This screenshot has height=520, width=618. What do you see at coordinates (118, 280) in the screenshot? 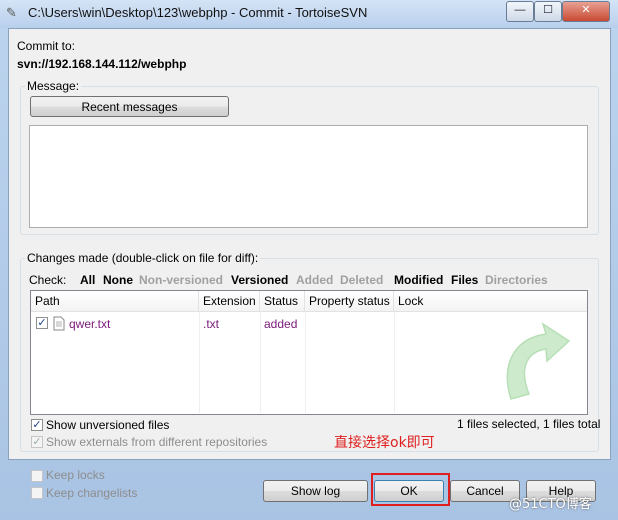
I see `filter-none-link: None` at bounding box center [118, 280].